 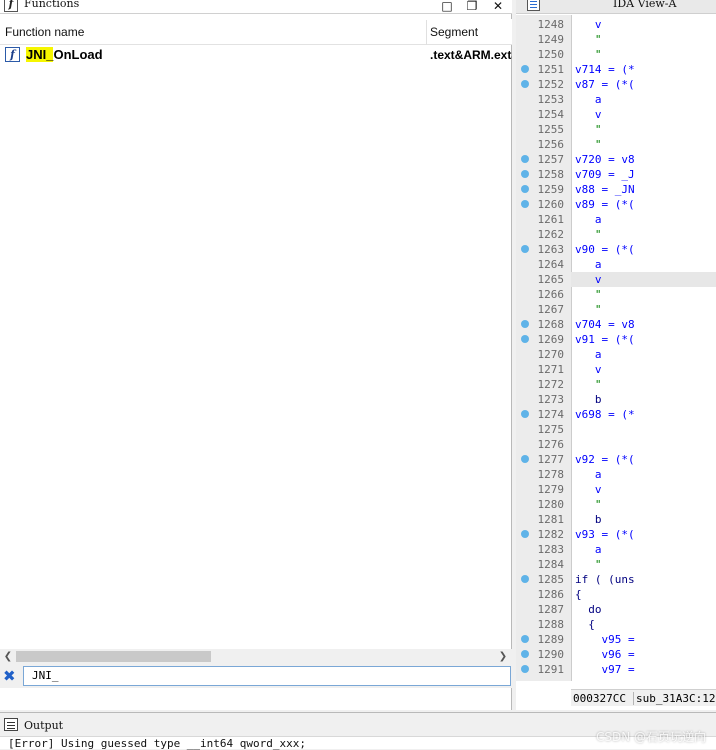 I want to click on code-line: 1260 v89 = (*(, so click(x=616, y=204).